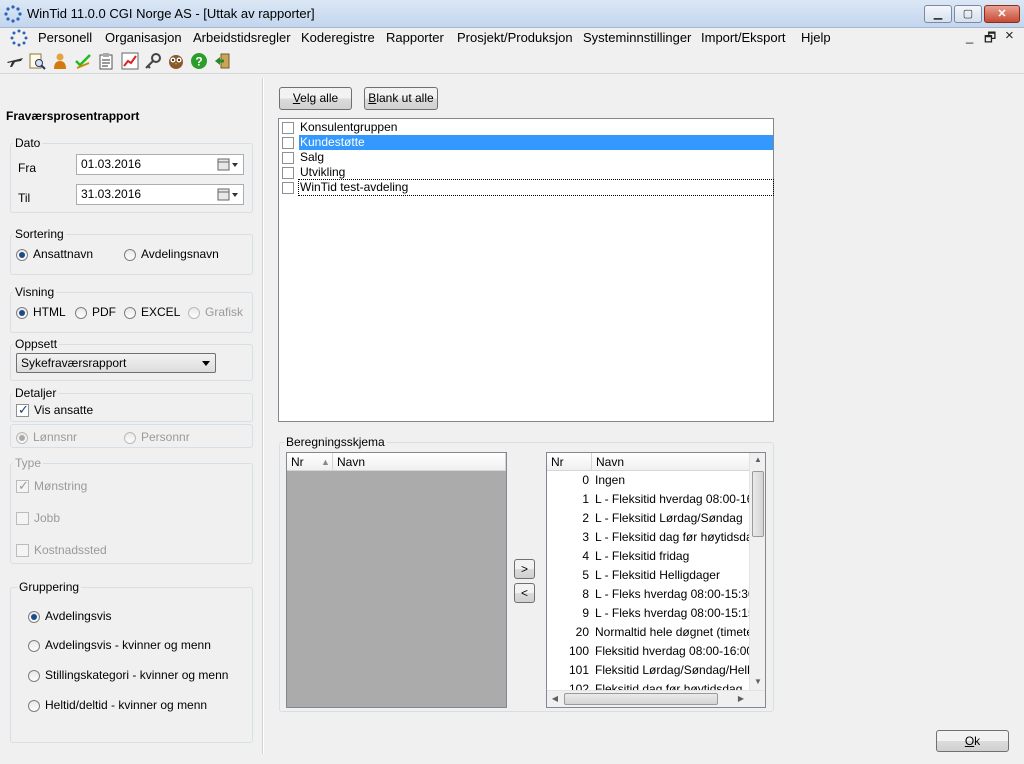  What do you see at coordinates (758, 459) in the screenshot?
I see `scroll-up-icon: ▲` at bounding box center [758, 459].